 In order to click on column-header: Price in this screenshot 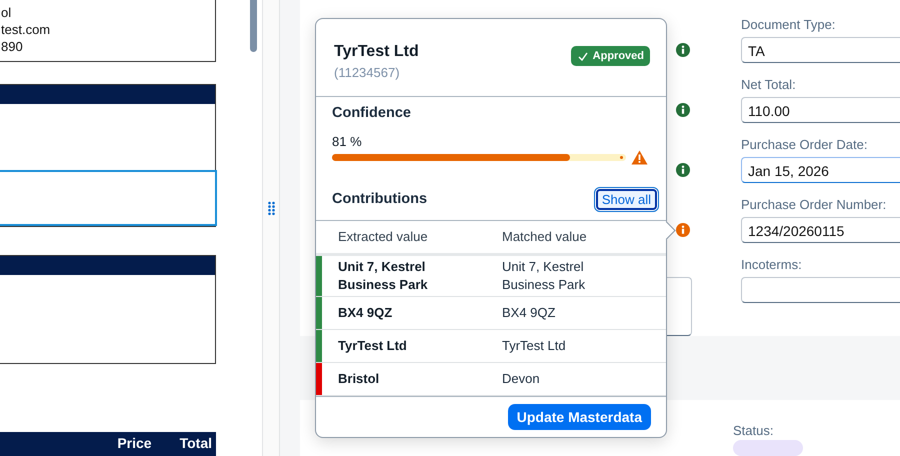, I will do `click(134, 444)`.